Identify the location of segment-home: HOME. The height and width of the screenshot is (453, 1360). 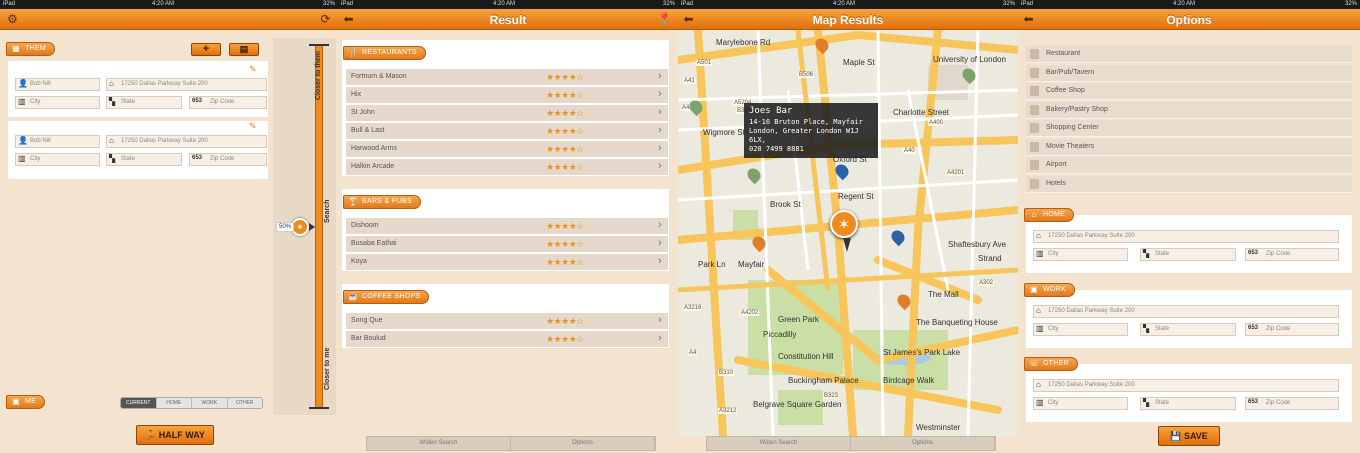
(173, 403).